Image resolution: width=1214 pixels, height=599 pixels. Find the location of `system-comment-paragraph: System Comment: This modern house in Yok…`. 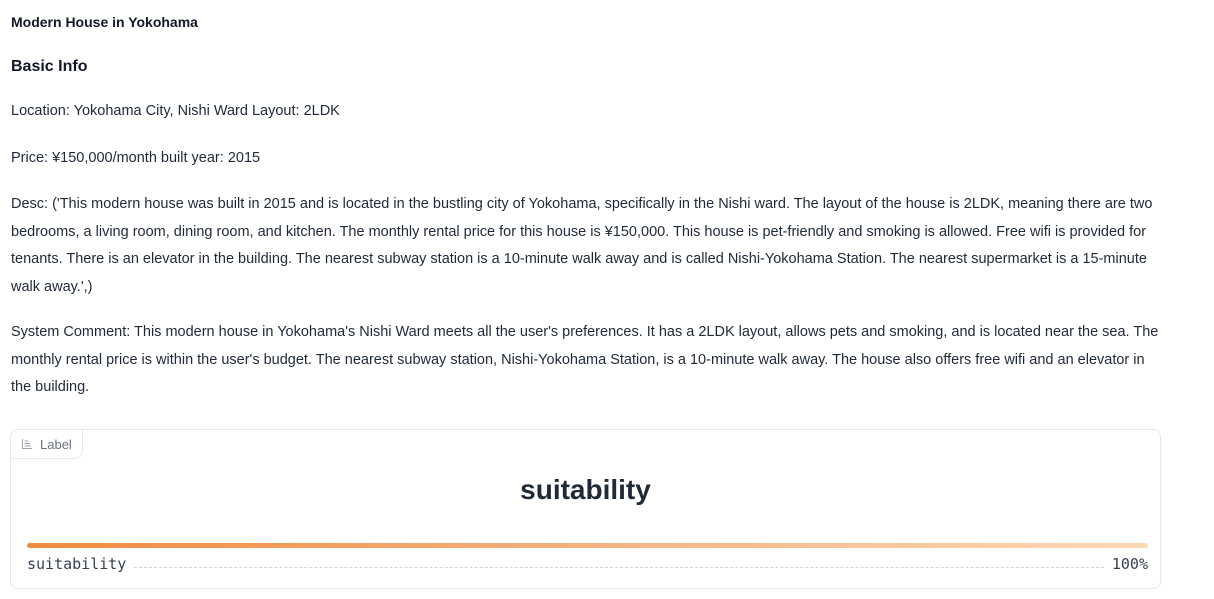

system-comment-paragraph: System Comment: This modern house in Yok… is located at coordinates (585, 359).